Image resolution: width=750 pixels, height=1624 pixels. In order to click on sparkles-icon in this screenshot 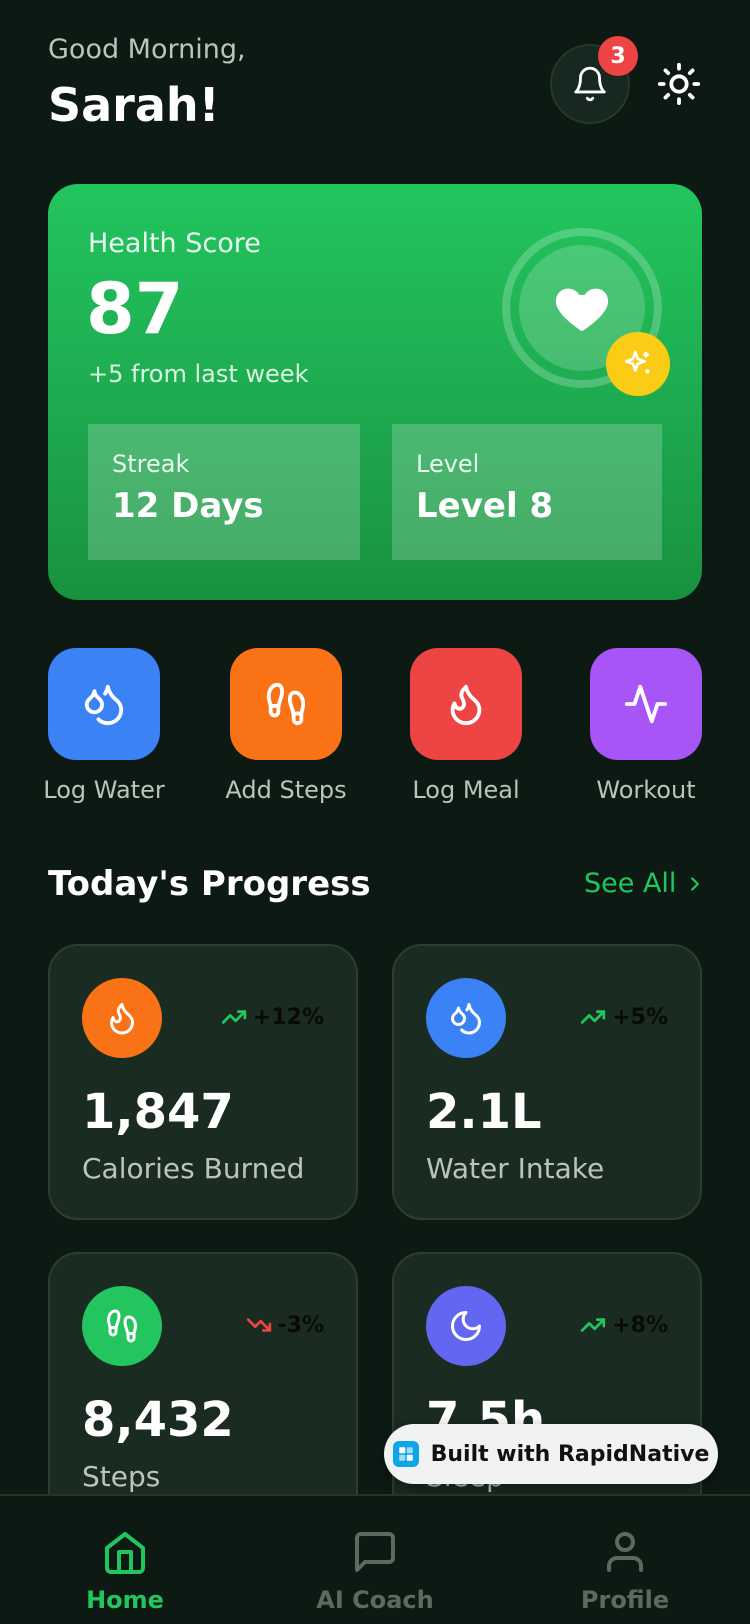, I will do `click(637, 362)`.